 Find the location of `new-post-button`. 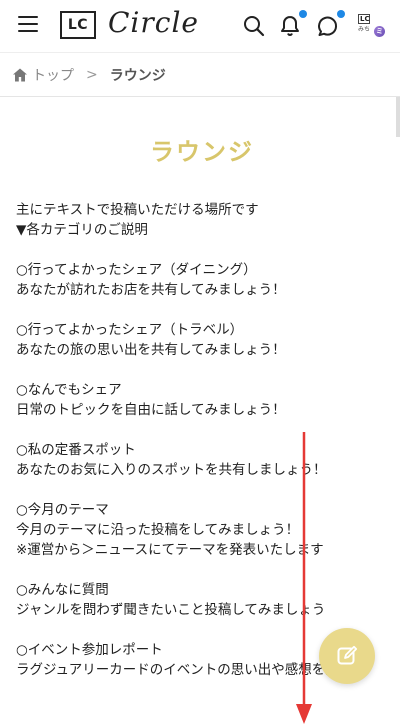

new-post-button is located at coordinates (347, 656).